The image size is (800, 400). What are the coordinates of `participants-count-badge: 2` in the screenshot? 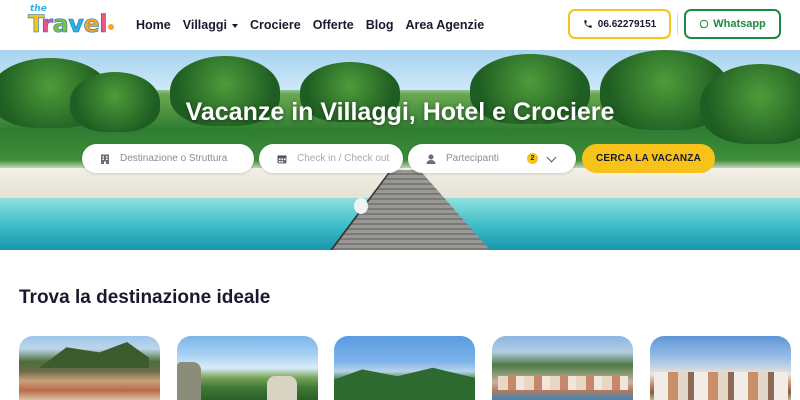 It's located at (532, 158).